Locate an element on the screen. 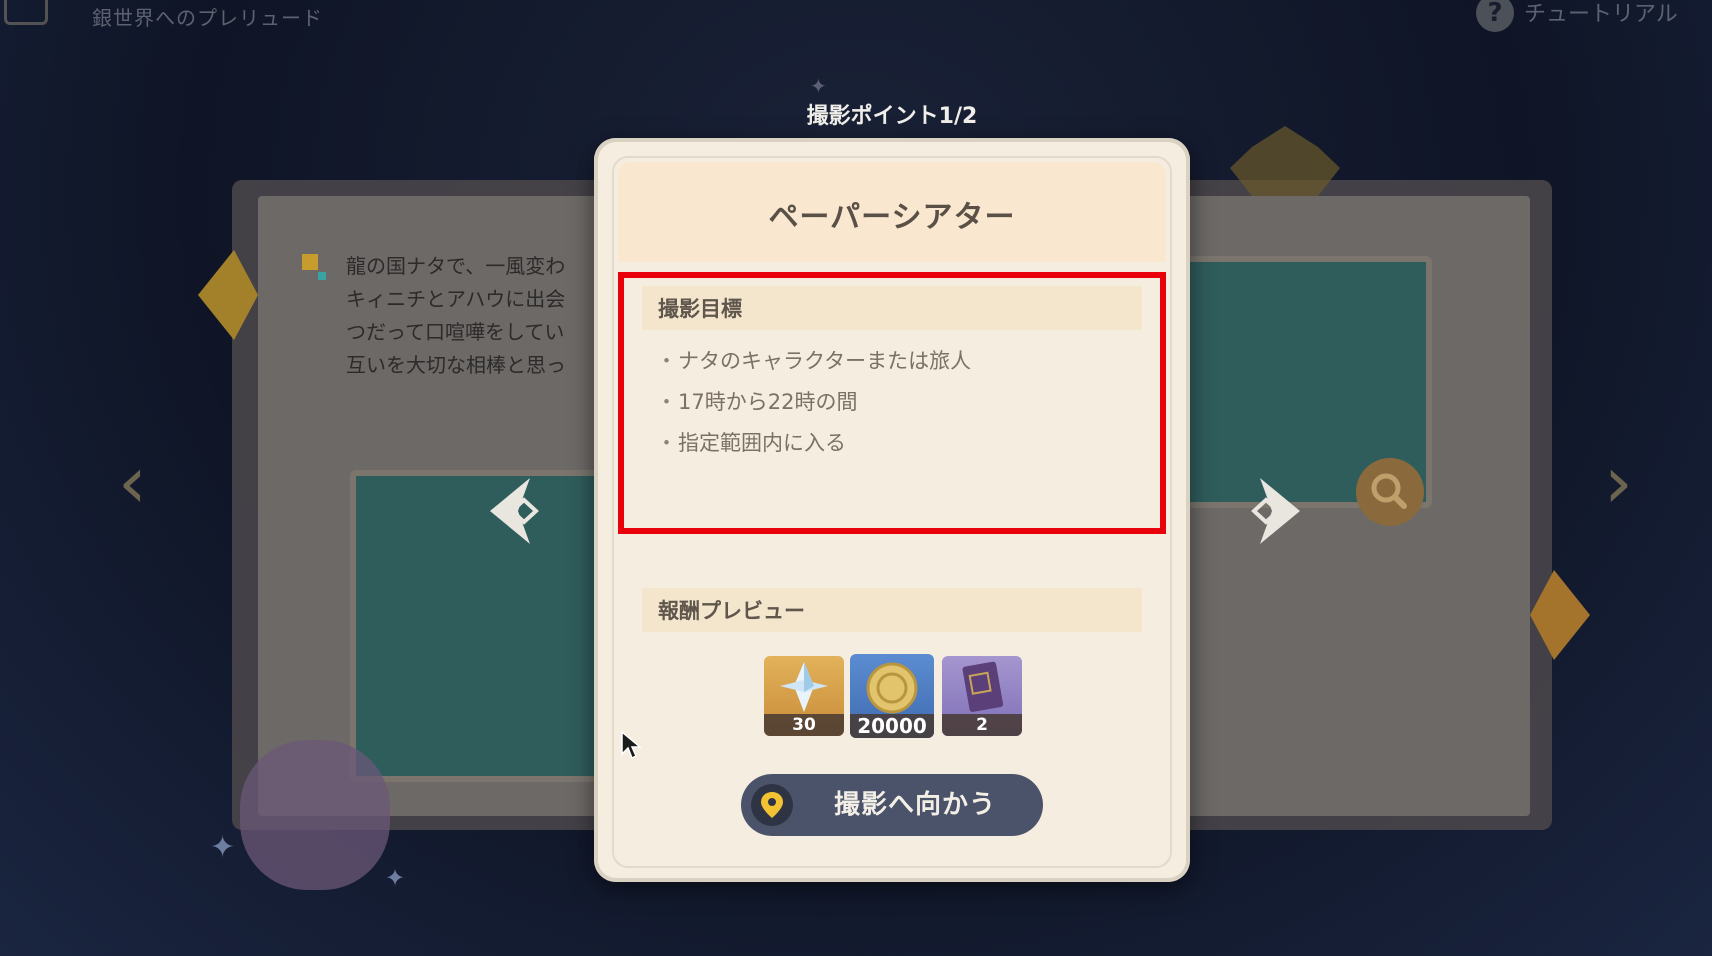  go-to-photo-button: 撮影へ向かう is located at coordinates (892, 805).